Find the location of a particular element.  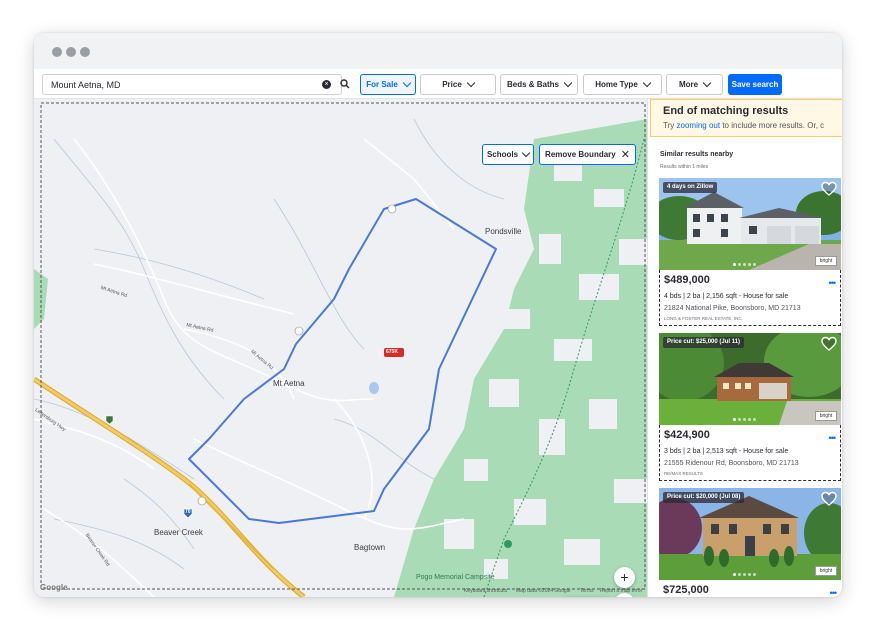

similar-results-title: Similar results nearby is located at coordinates (697, 154).